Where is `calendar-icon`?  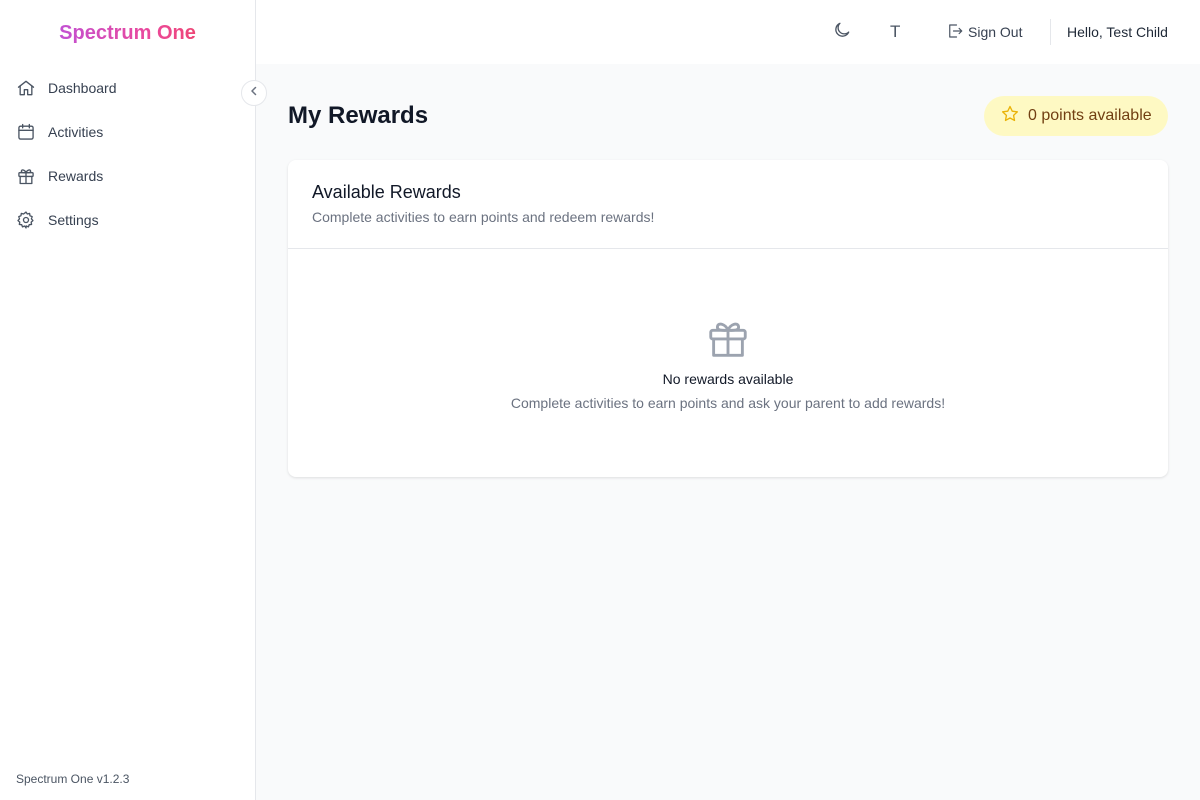 calendar-icon is located at coordinates (26, 132).